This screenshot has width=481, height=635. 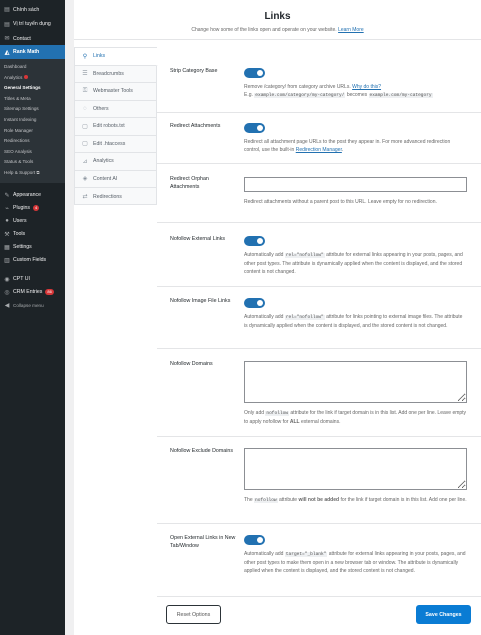 I want to click on plug-icon: ⌁, so click(x=7, y=208).